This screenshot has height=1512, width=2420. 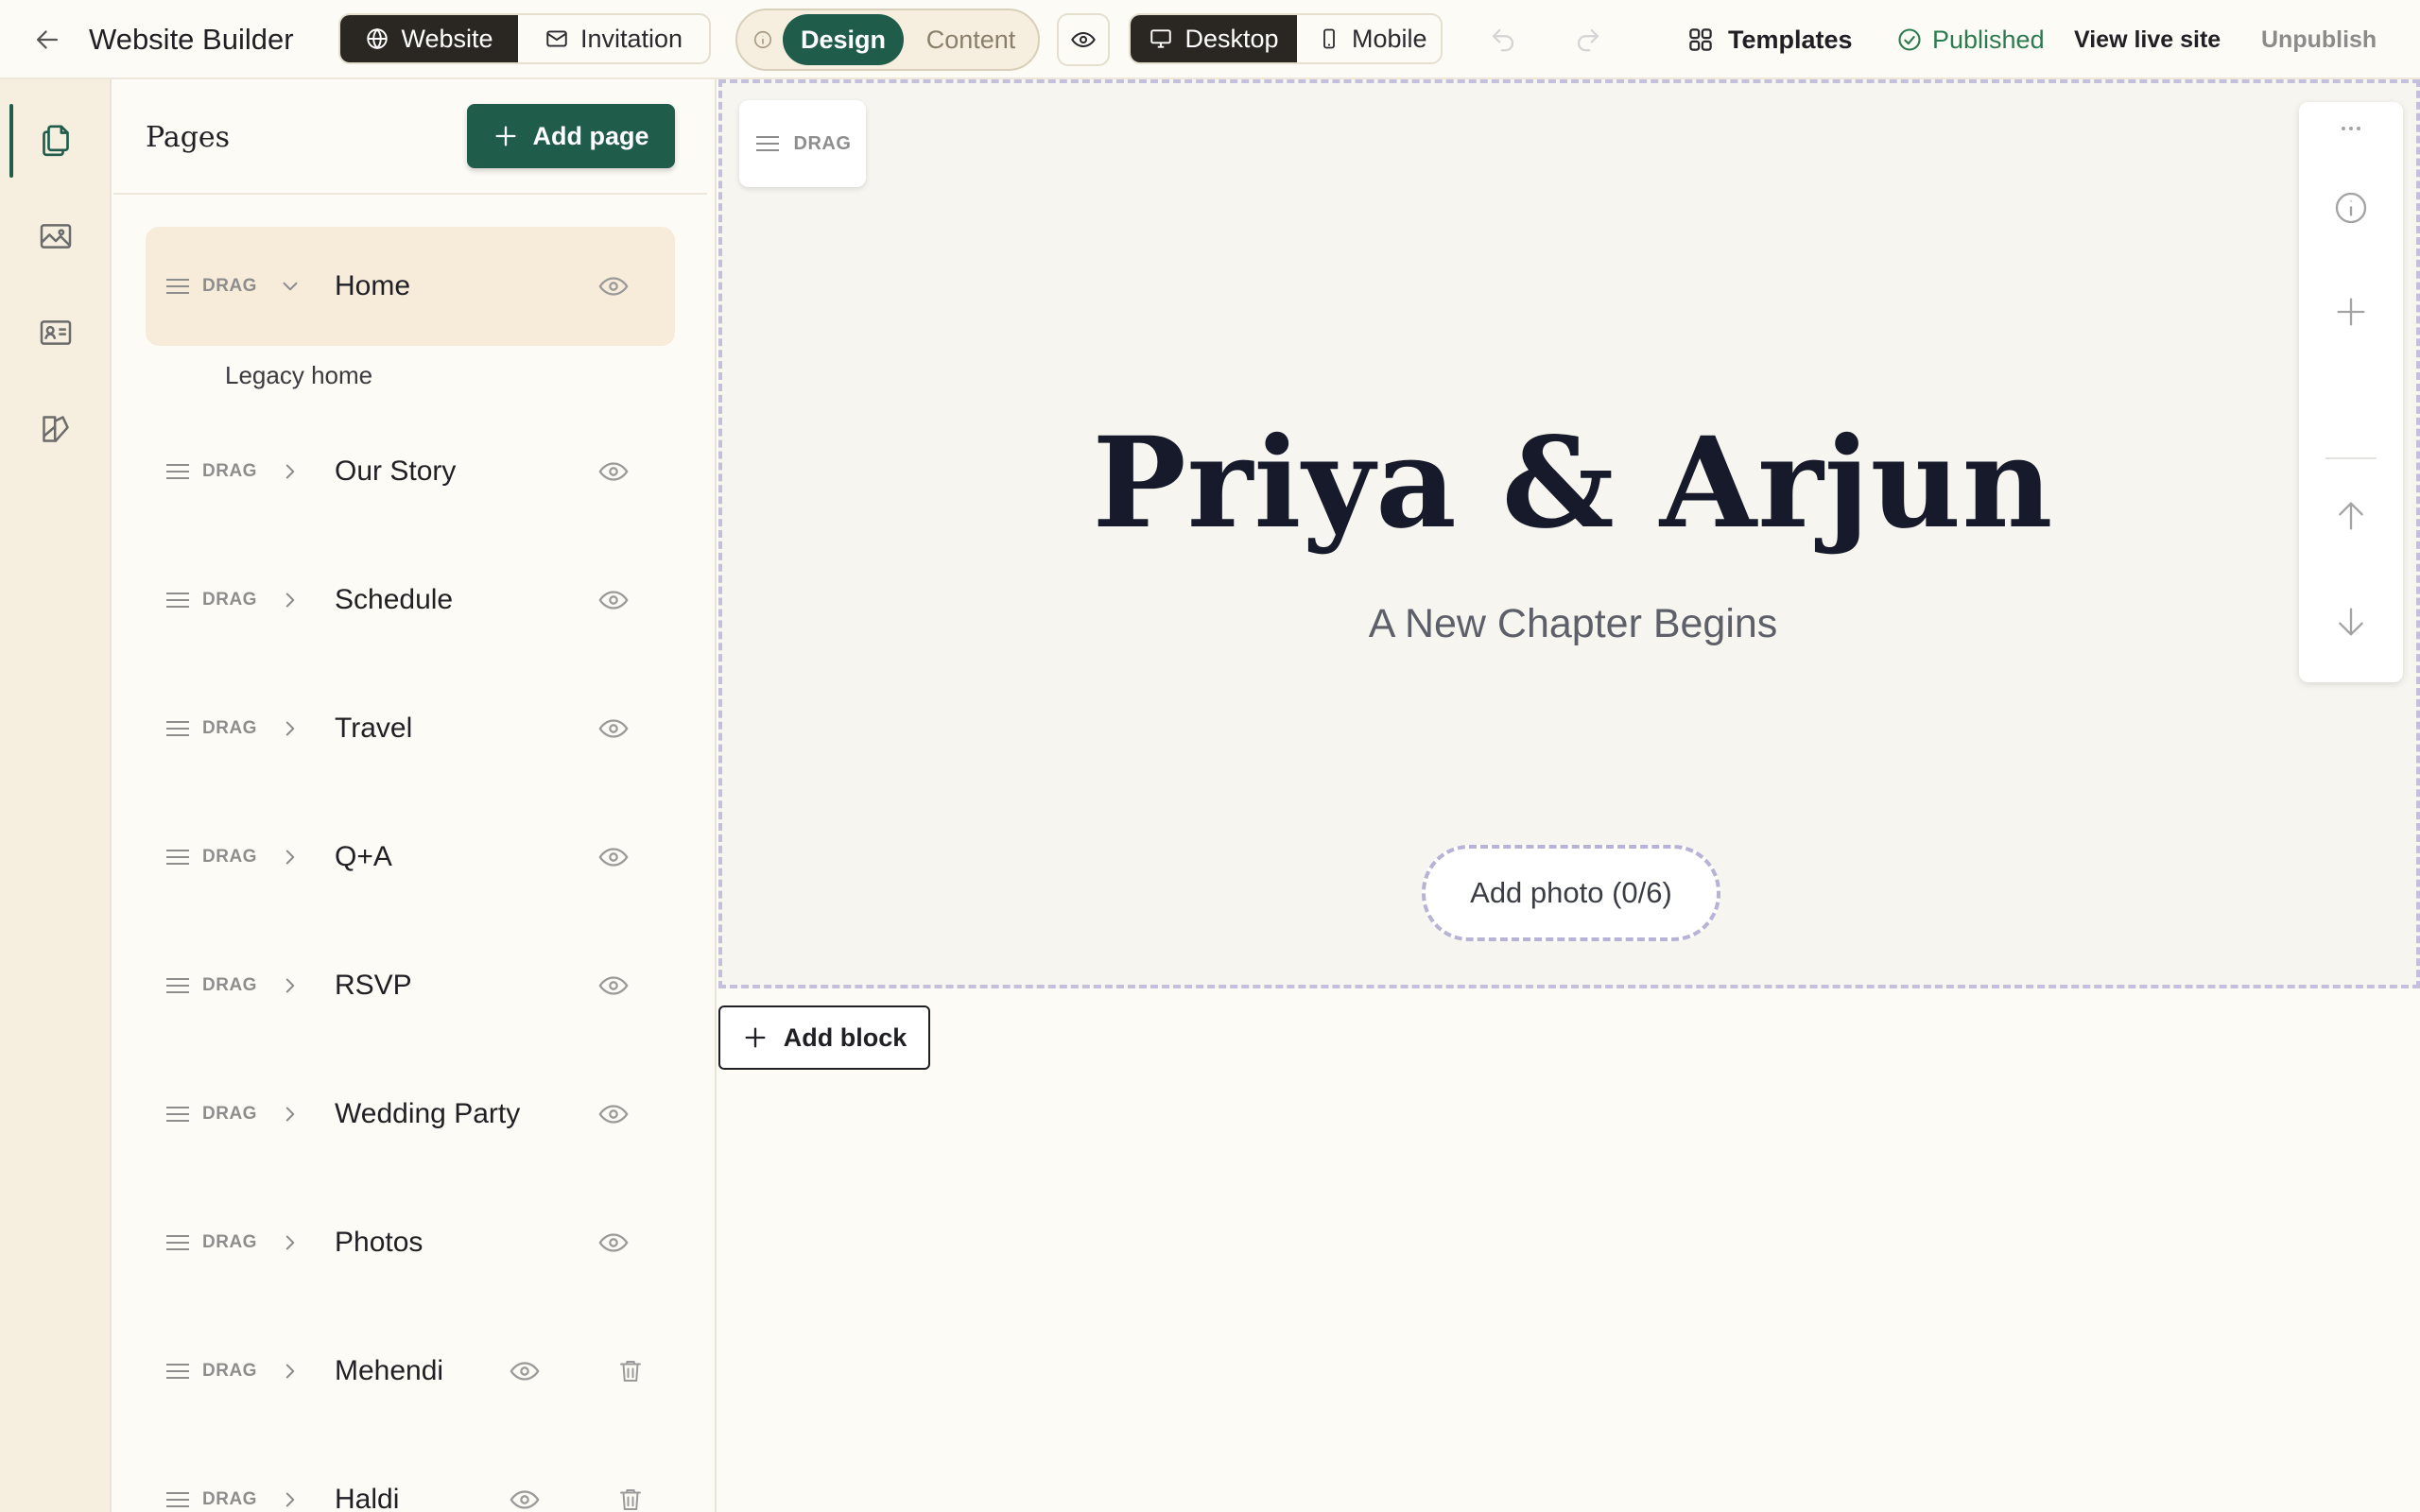 What do you see at coordinates (2147, 39) in the screenshot?
I see `view-live-site-link: View live site` at bounding box center [2147, 39].